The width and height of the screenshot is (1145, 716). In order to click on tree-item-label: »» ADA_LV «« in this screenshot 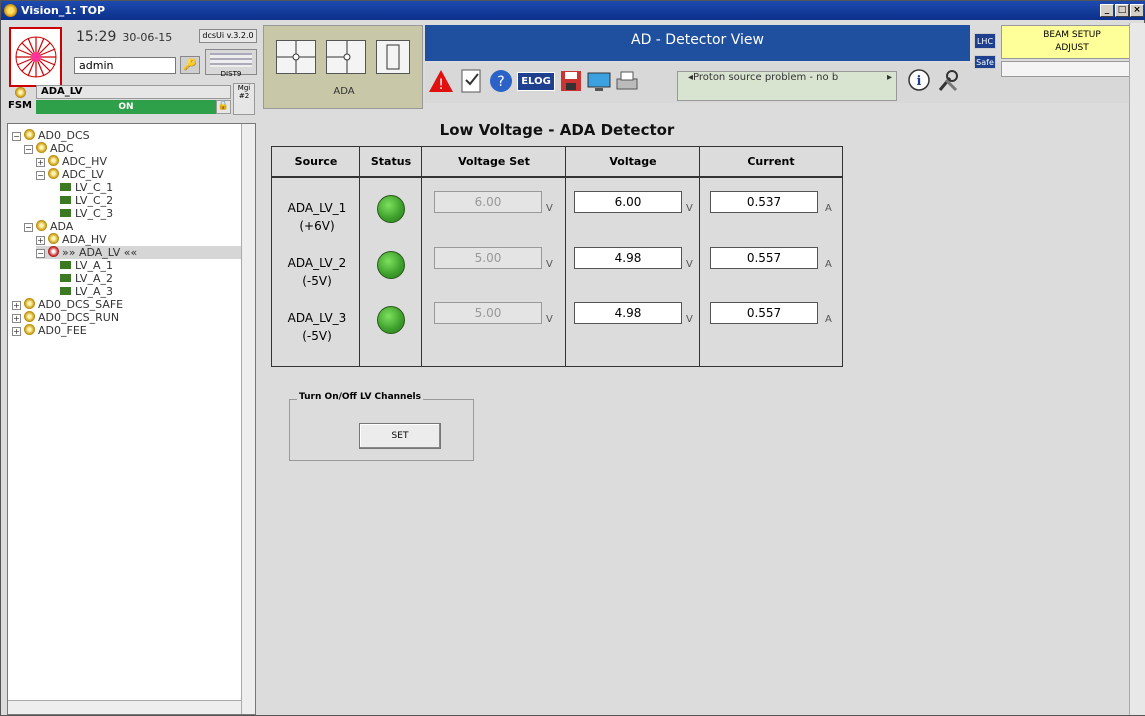, I will do `click(100, 252)`.